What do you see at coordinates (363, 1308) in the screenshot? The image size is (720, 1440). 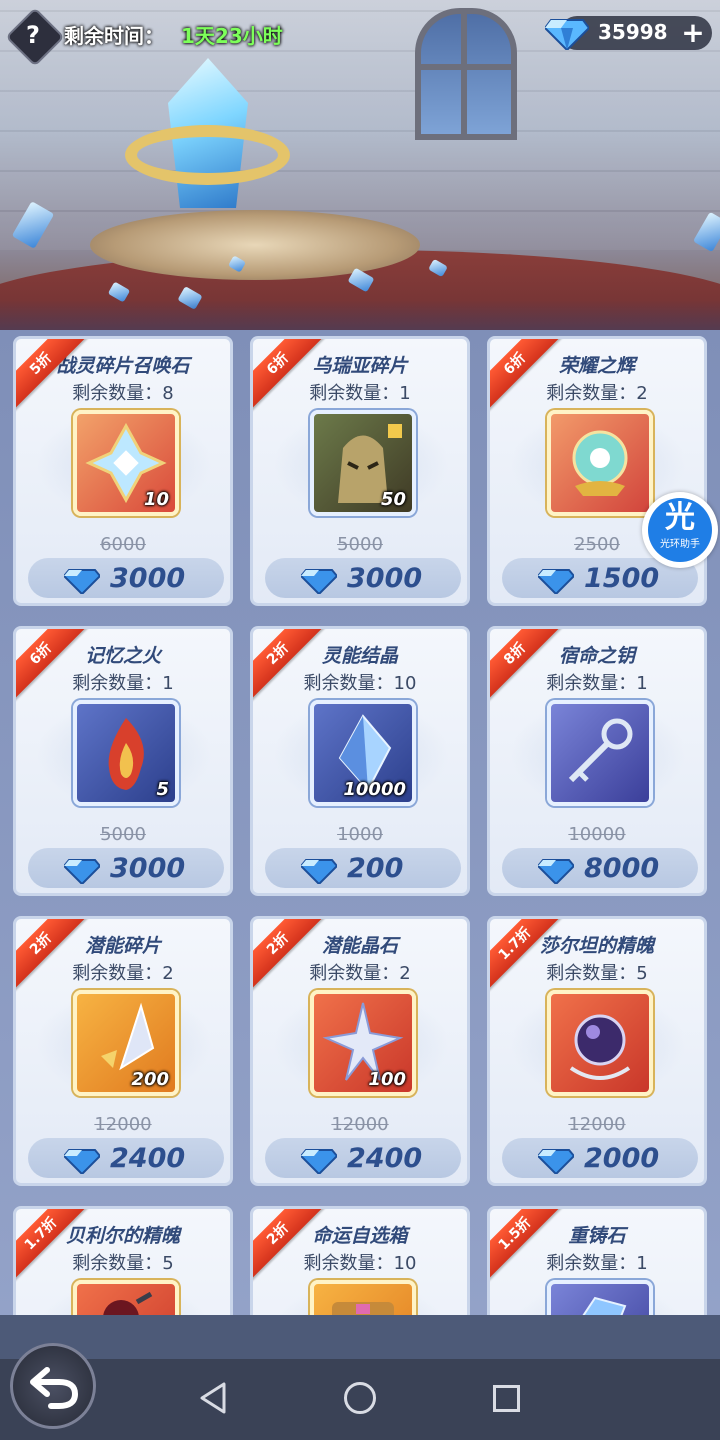 I see `chest-icon` at bounding box center [363, 1308].